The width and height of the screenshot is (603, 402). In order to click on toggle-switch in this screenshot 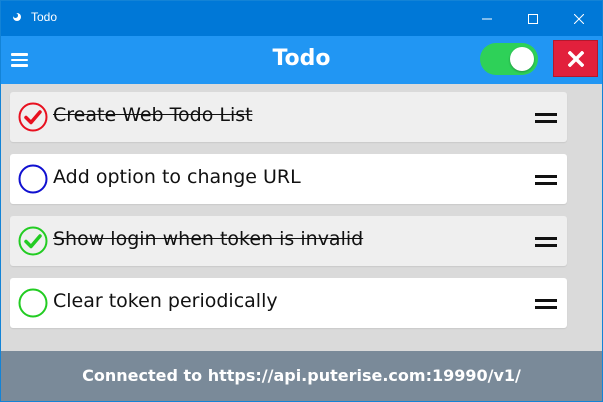, I will do `click(509, 59)`.